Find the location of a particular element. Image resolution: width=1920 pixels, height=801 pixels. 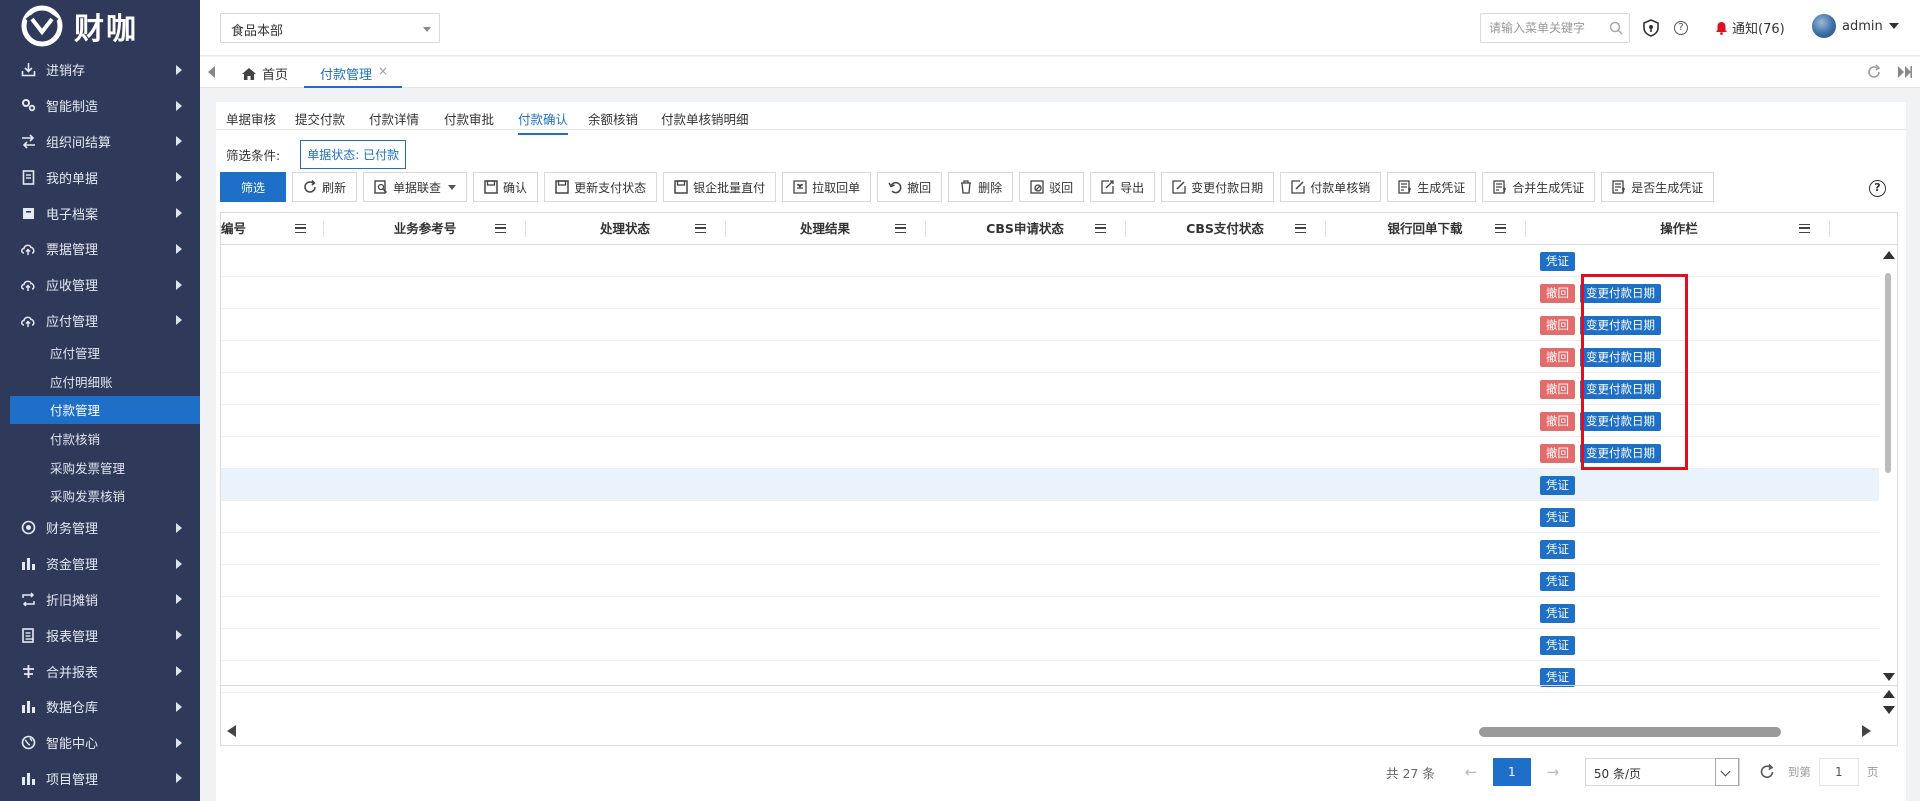

sidebar-item-0: 进销存 is located at coordinates (100, 70).